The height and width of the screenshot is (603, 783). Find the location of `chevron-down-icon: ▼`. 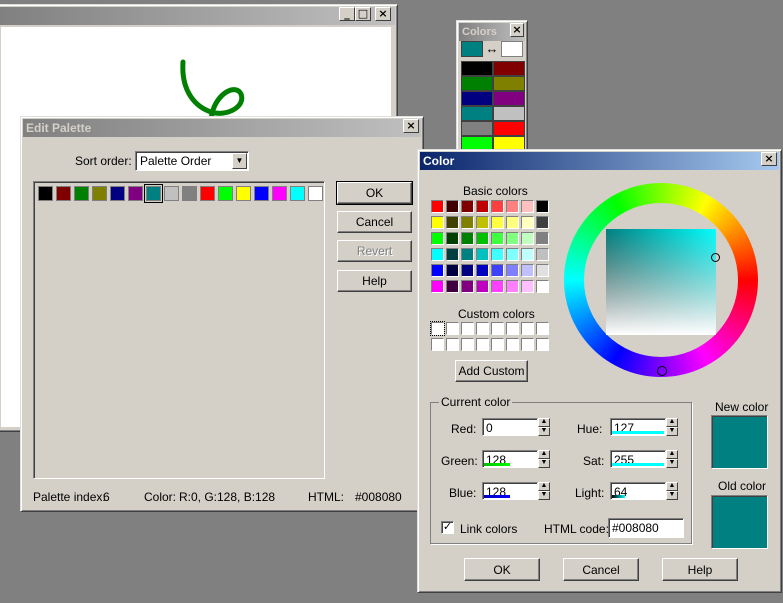

chevron-down-icon: ▼ is located at coordinates (239, 161).